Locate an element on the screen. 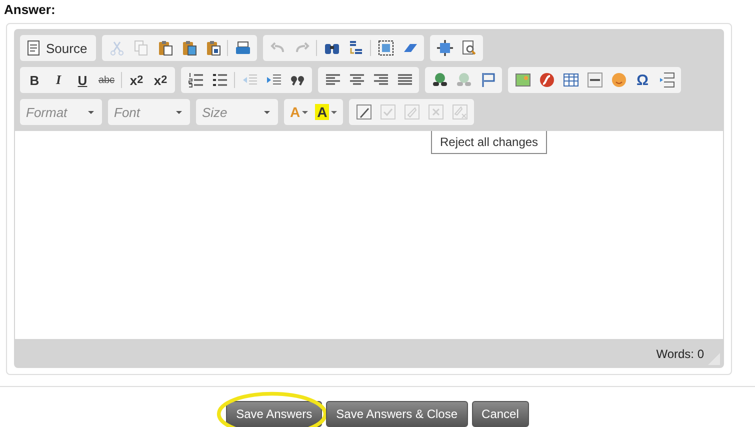  action-button: Save Answers is located at coordinates (274, 414).